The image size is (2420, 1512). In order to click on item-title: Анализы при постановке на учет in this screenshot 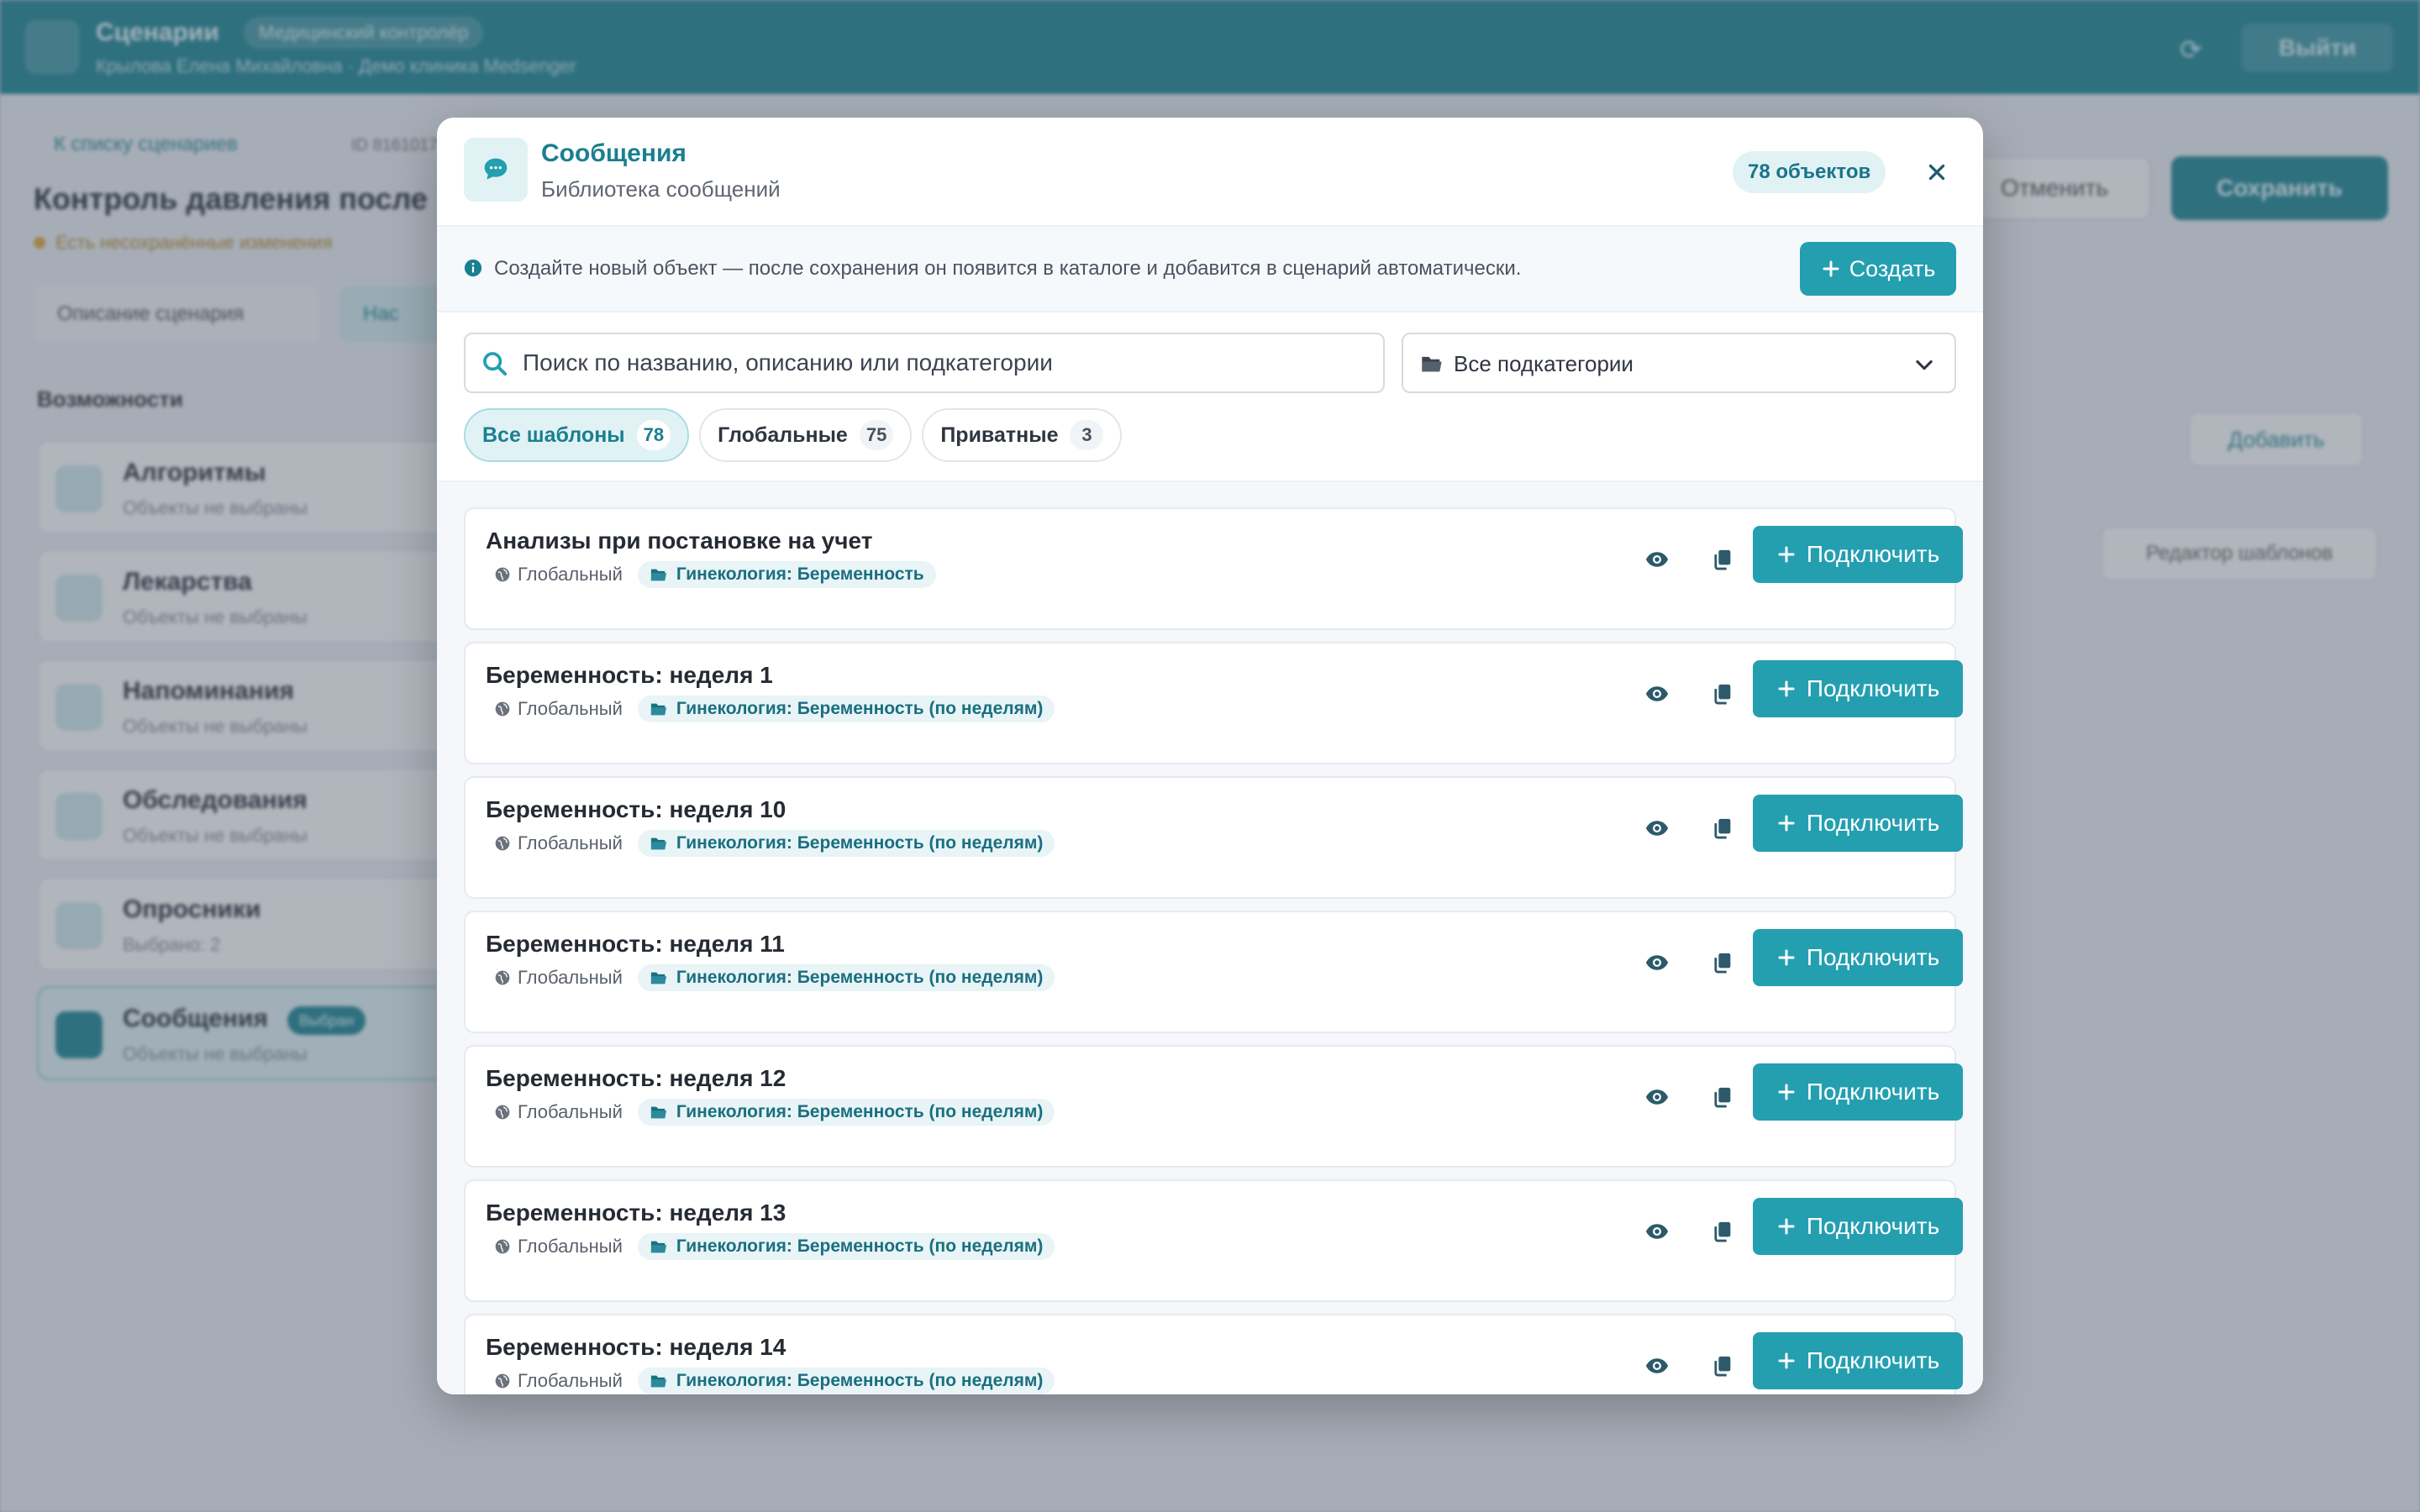, I will do `click(679, 541)`.